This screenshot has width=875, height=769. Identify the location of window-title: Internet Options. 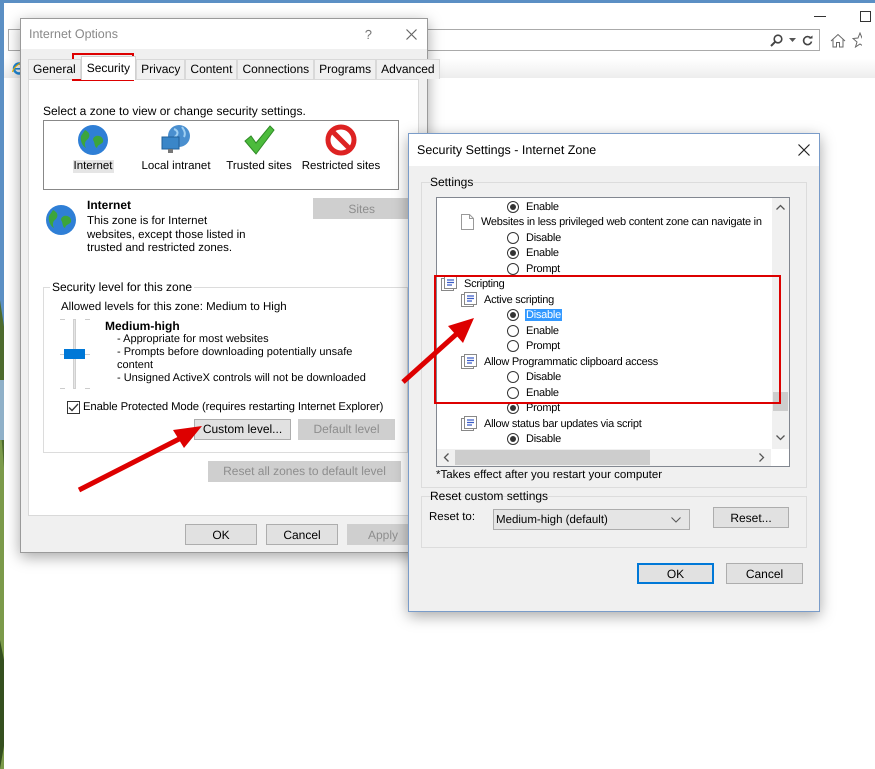
(74, 34).